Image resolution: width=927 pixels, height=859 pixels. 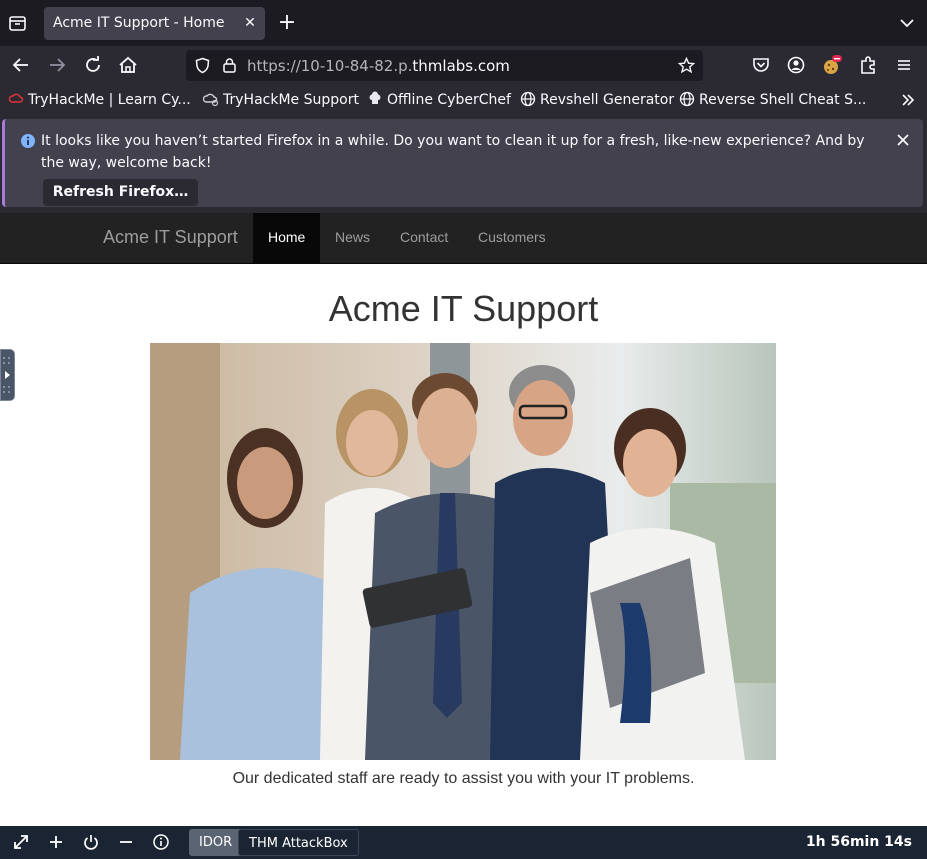 I want to click on bookmark-revshell-generator: Revshell Generator, so click(x=597, y=100).